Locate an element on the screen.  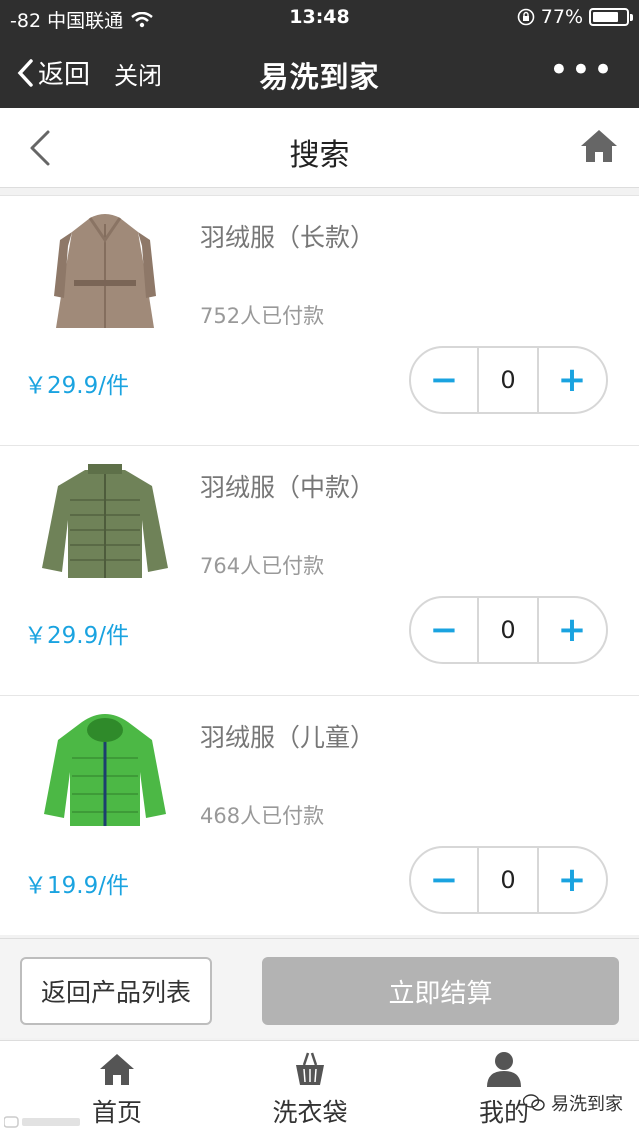
back-to-list-button: 返回产品列表 is located at coordinates (116, 991).